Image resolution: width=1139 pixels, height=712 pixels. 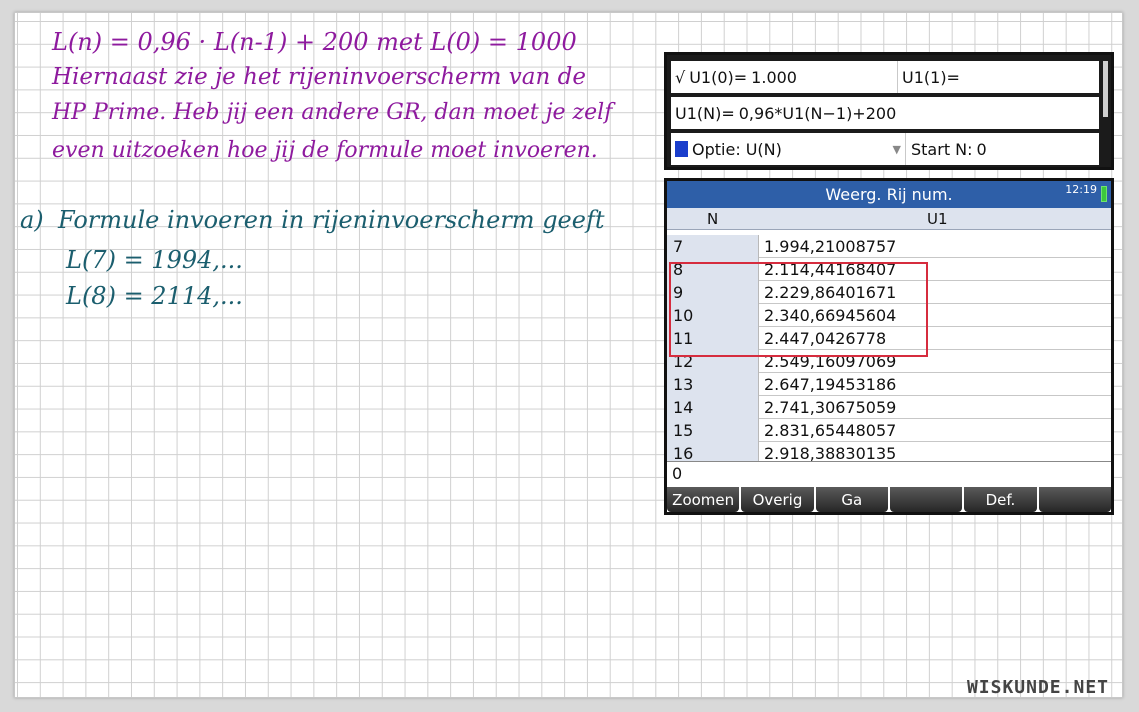 What do you see at coordinates (830, 451) in the screenshot?
I see `row-value: 2.918,38830135` at bounding box center [830, 451].